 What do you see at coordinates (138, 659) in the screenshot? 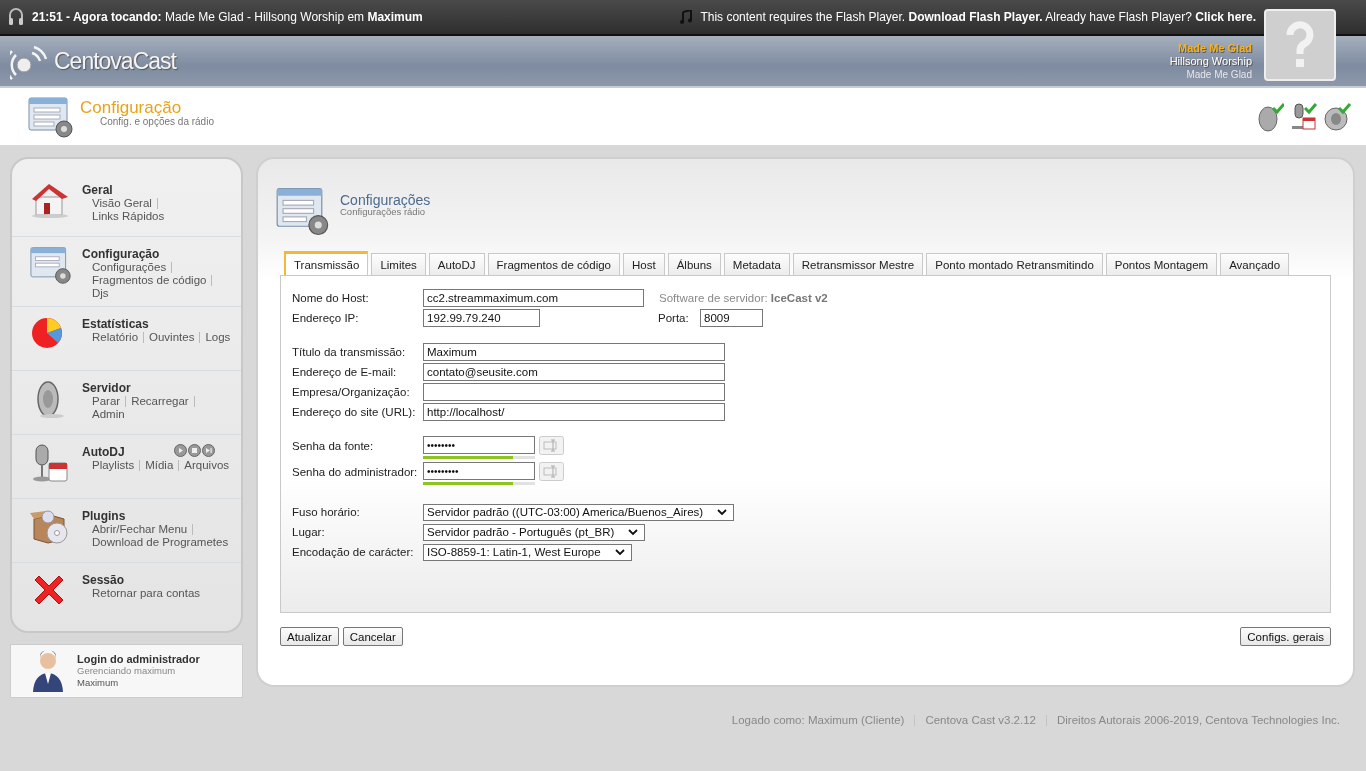
I see `admin-title: Login do administrador` at bounding box center [138, 659].